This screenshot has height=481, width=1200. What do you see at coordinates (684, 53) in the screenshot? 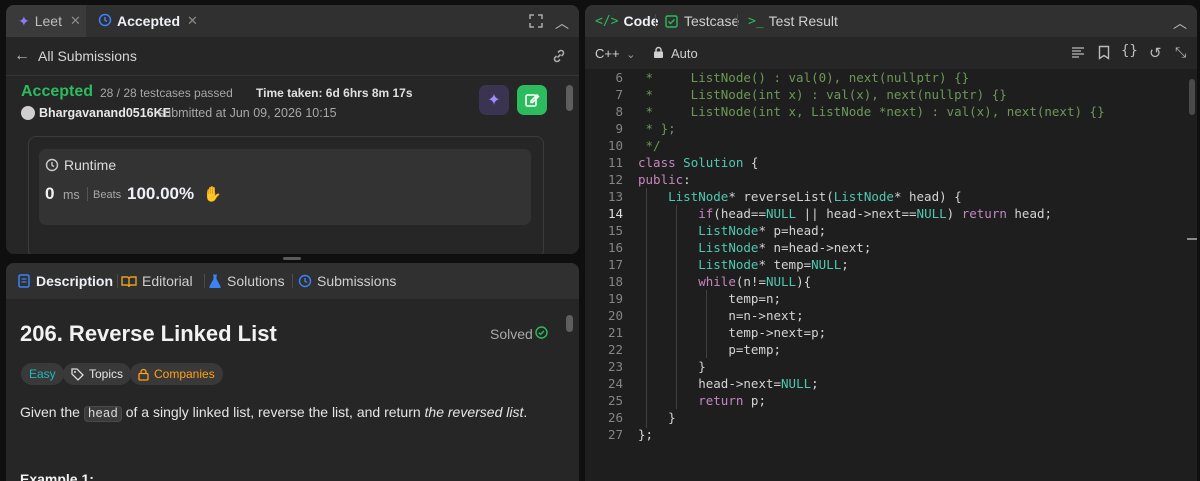
I see `mode-label: Auto` at bounding box center [684, 53].